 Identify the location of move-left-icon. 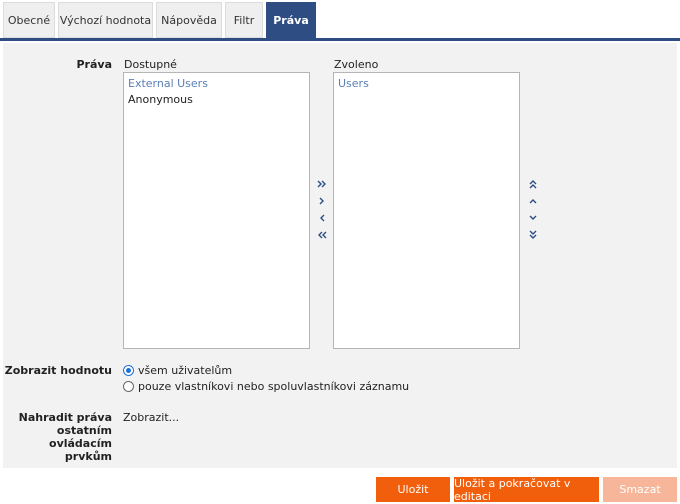
(322, 218).